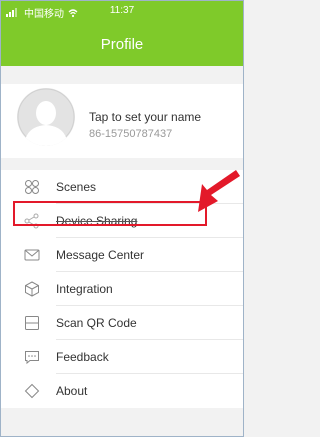  What do you see at coordinates (32, 323) in the screenshot?
I see `scan-icon` at bounding box center [32, 323].